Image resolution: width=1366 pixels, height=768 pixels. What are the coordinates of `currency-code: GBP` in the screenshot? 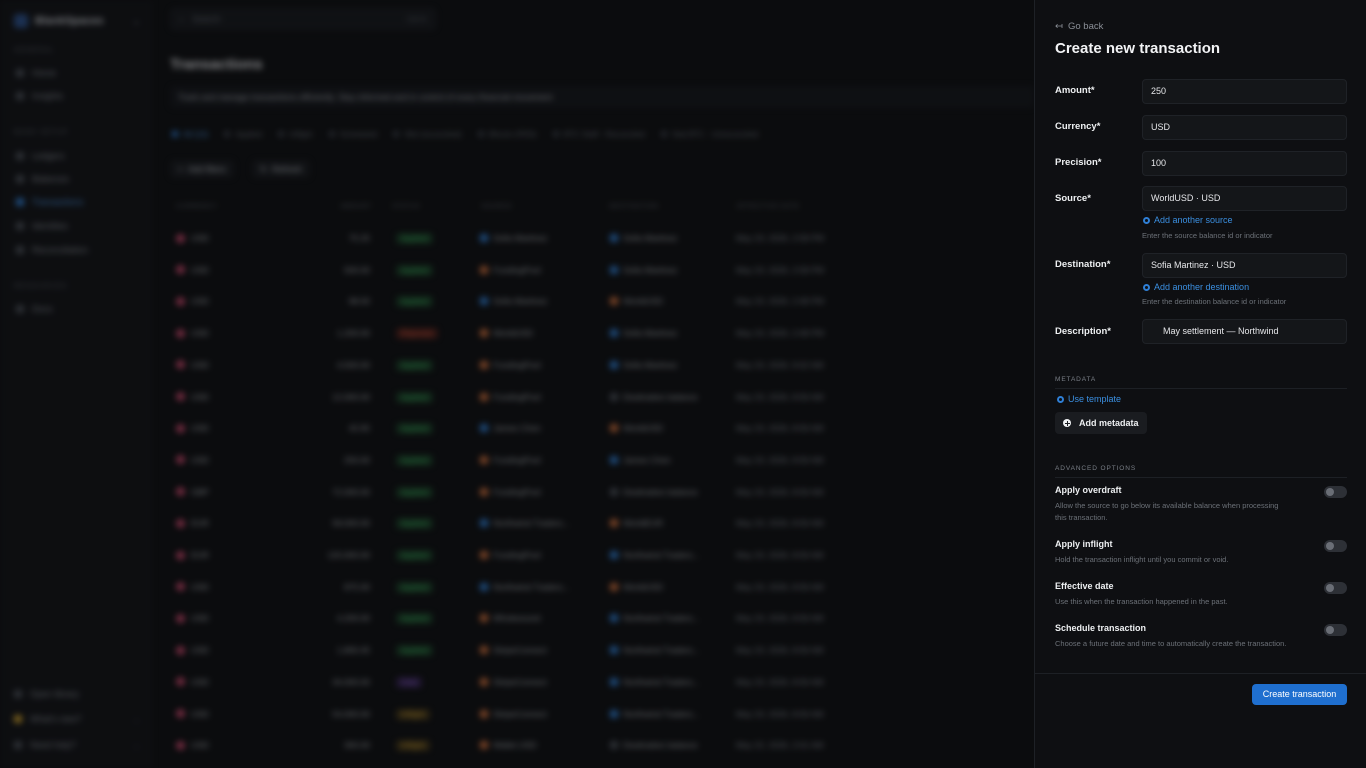 It's located at (200, 491).